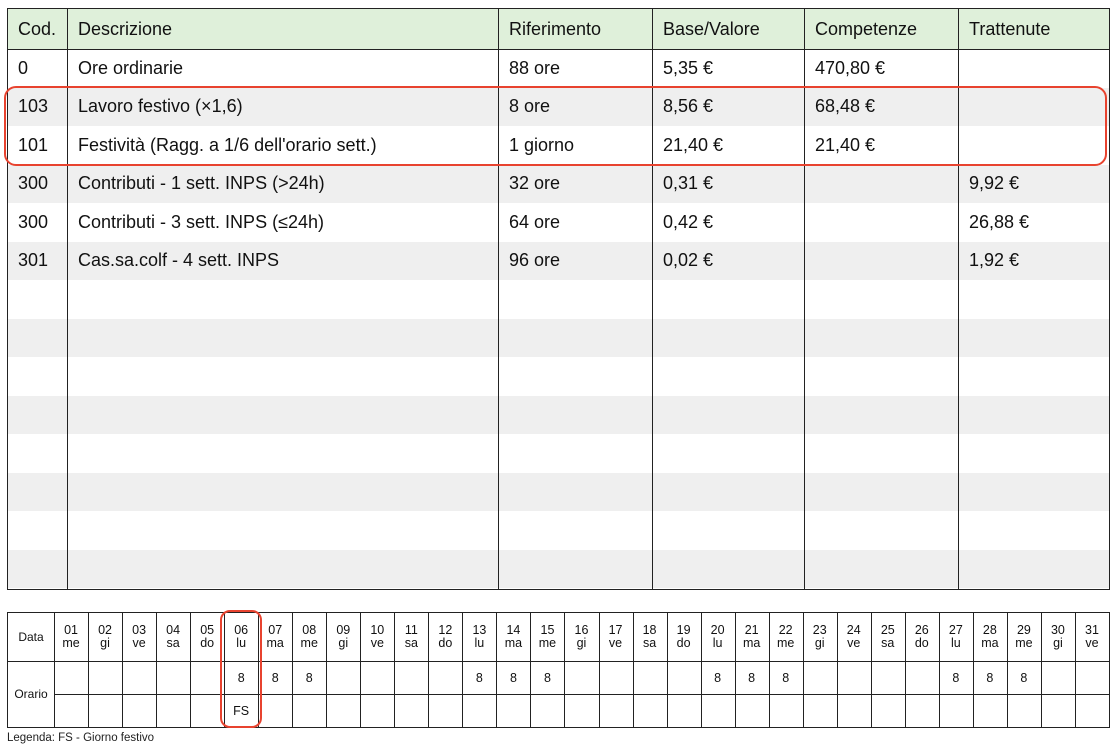 This screenshot has width=1119, height=751. Describe the element at coordinates (173, 637) in the screenshot. I see `calendar-day: 04 sa` at that location.